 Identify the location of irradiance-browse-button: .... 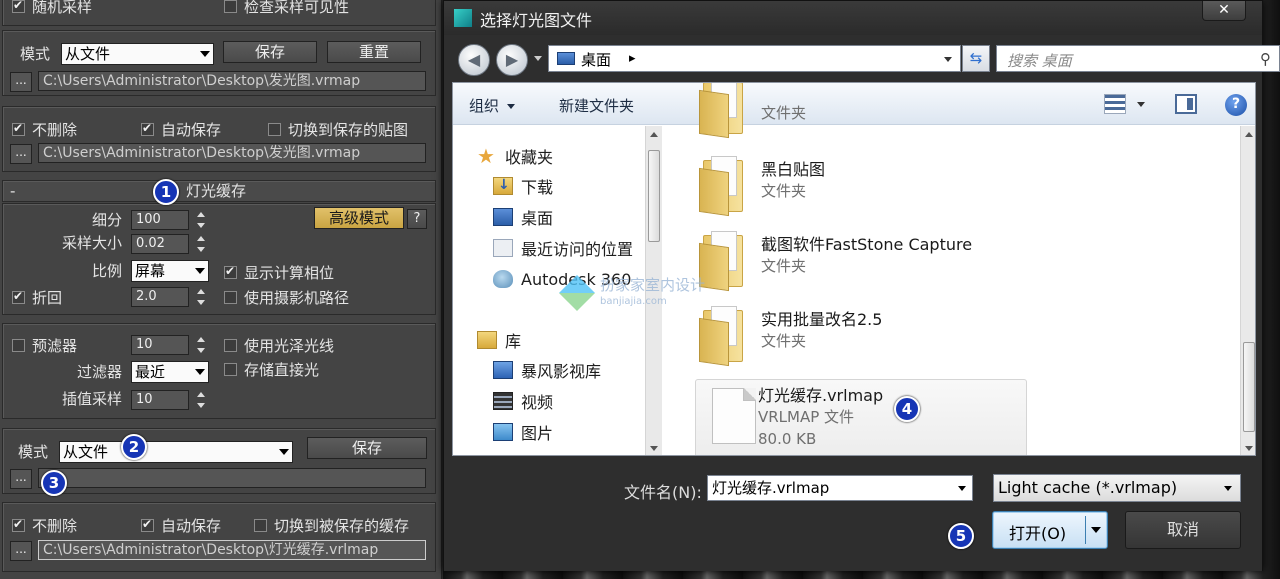
(21, 82).